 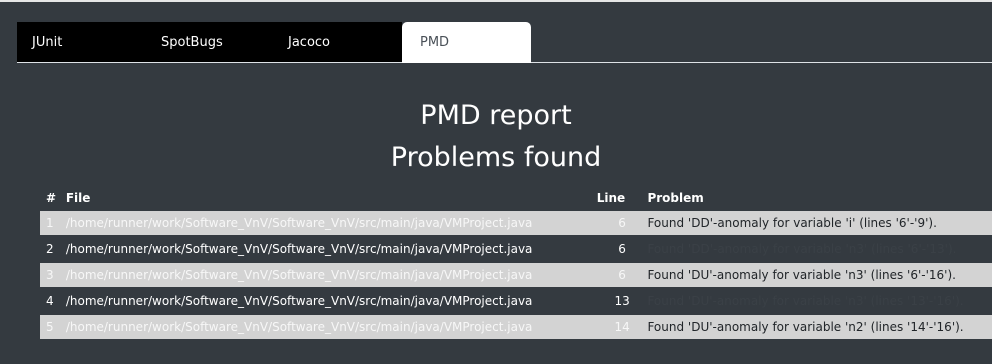 What do you see at coordinates (78, 198) in the screenshot?
I see `header-file: File` at bounding box center [78, 198].